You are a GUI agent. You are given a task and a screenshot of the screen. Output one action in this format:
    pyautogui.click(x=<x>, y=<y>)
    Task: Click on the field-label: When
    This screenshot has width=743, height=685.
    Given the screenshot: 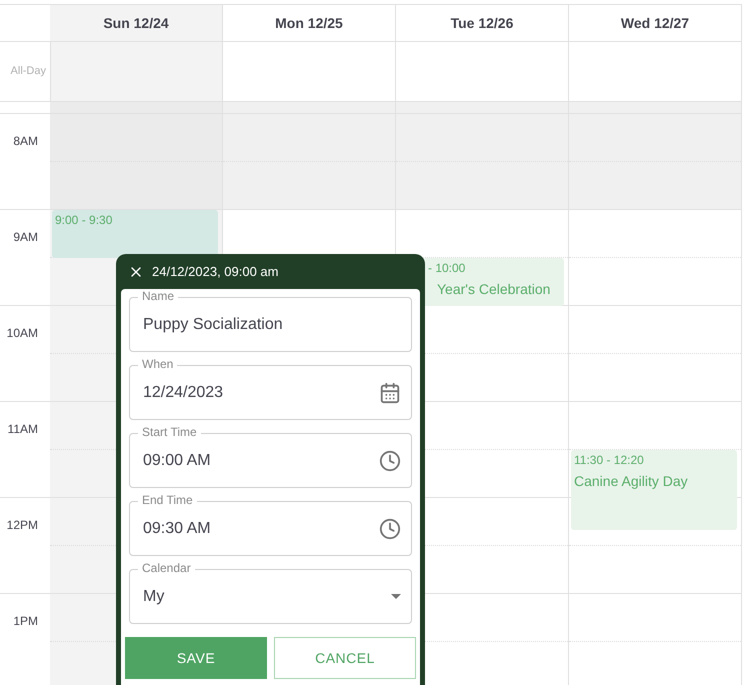 What is the action you would take?
    pyautogui.click(x=158, y=364)
    